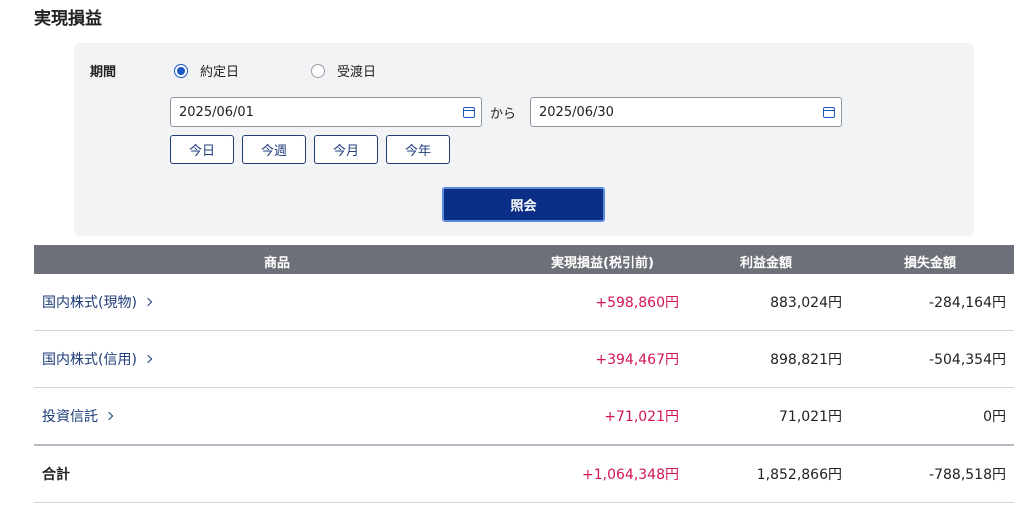 The width and height of the screenshot is (1022, 506). I want to click on radio-trade-date: 約定日, so click(206, 70).